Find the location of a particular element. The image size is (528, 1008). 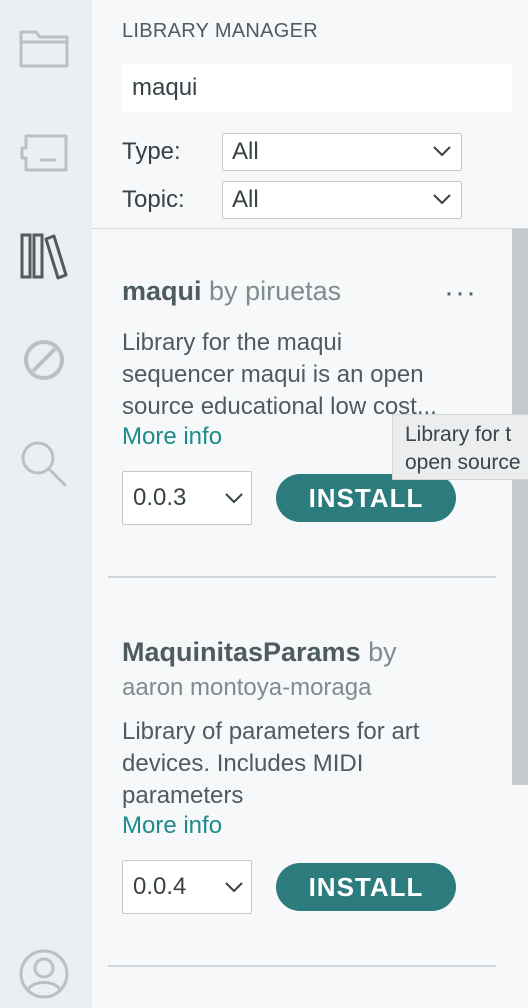

library-author: aaron montoya-moraga is located at coordinates (247, 687).